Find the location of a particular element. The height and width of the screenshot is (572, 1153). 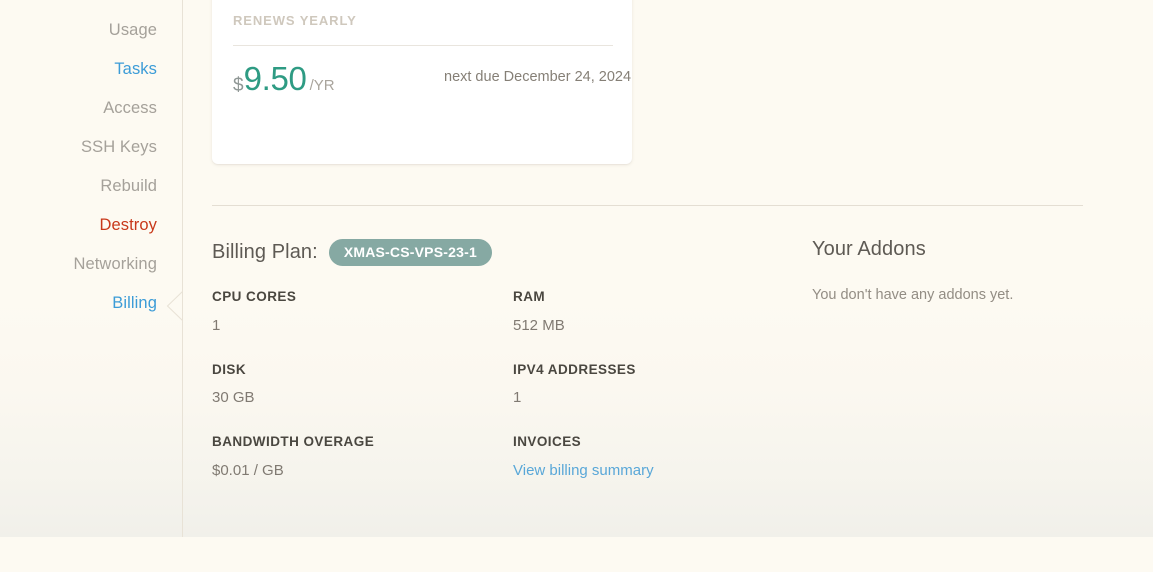

footer-strip is located at coordinates (576, 554).